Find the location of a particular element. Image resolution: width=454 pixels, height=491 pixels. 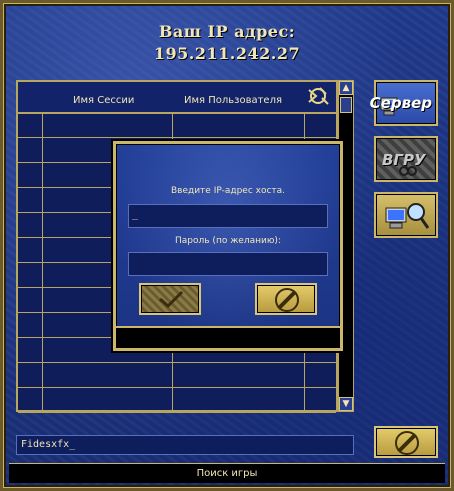

join-button: ВГРУ is located at coordinates (406, 159).